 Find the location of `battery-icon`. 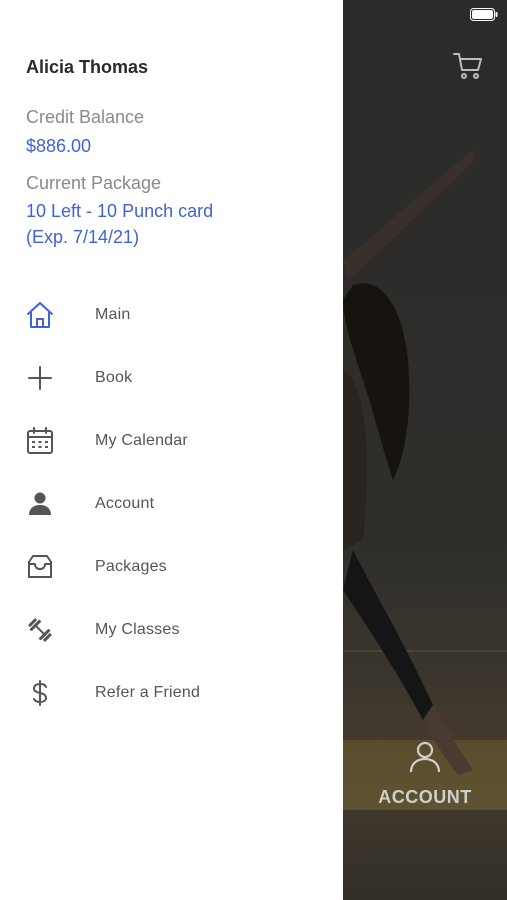

battery-icon is located at coordinates (484, 14).